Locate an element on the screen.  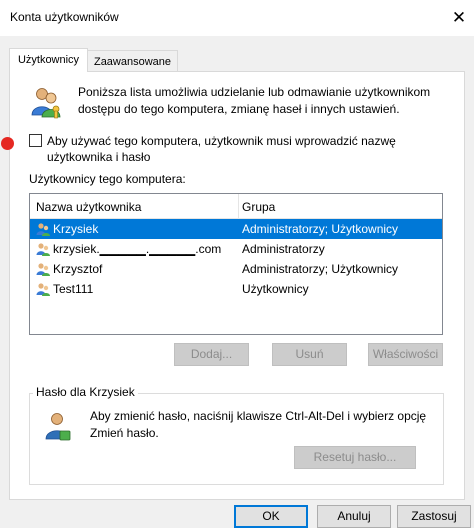
title-bar: Konta użytkowników ✕ is located at coordinates (237, 18).